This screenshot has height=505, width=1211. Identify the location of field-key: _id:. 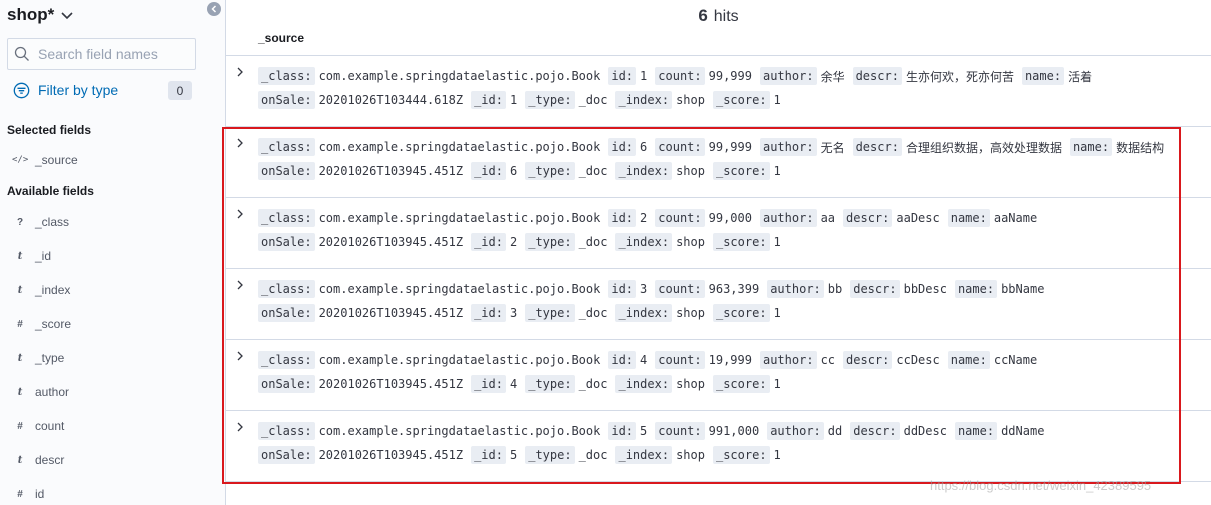
(488, 313).